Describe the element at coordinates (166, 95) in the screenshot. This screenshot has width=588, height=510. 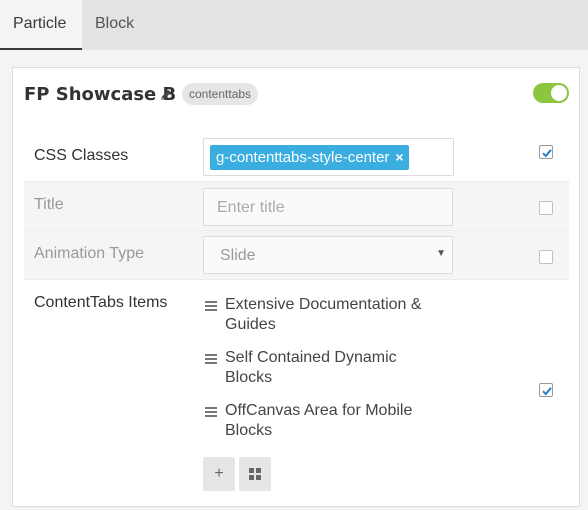
I see `pencil-icon` at that location.